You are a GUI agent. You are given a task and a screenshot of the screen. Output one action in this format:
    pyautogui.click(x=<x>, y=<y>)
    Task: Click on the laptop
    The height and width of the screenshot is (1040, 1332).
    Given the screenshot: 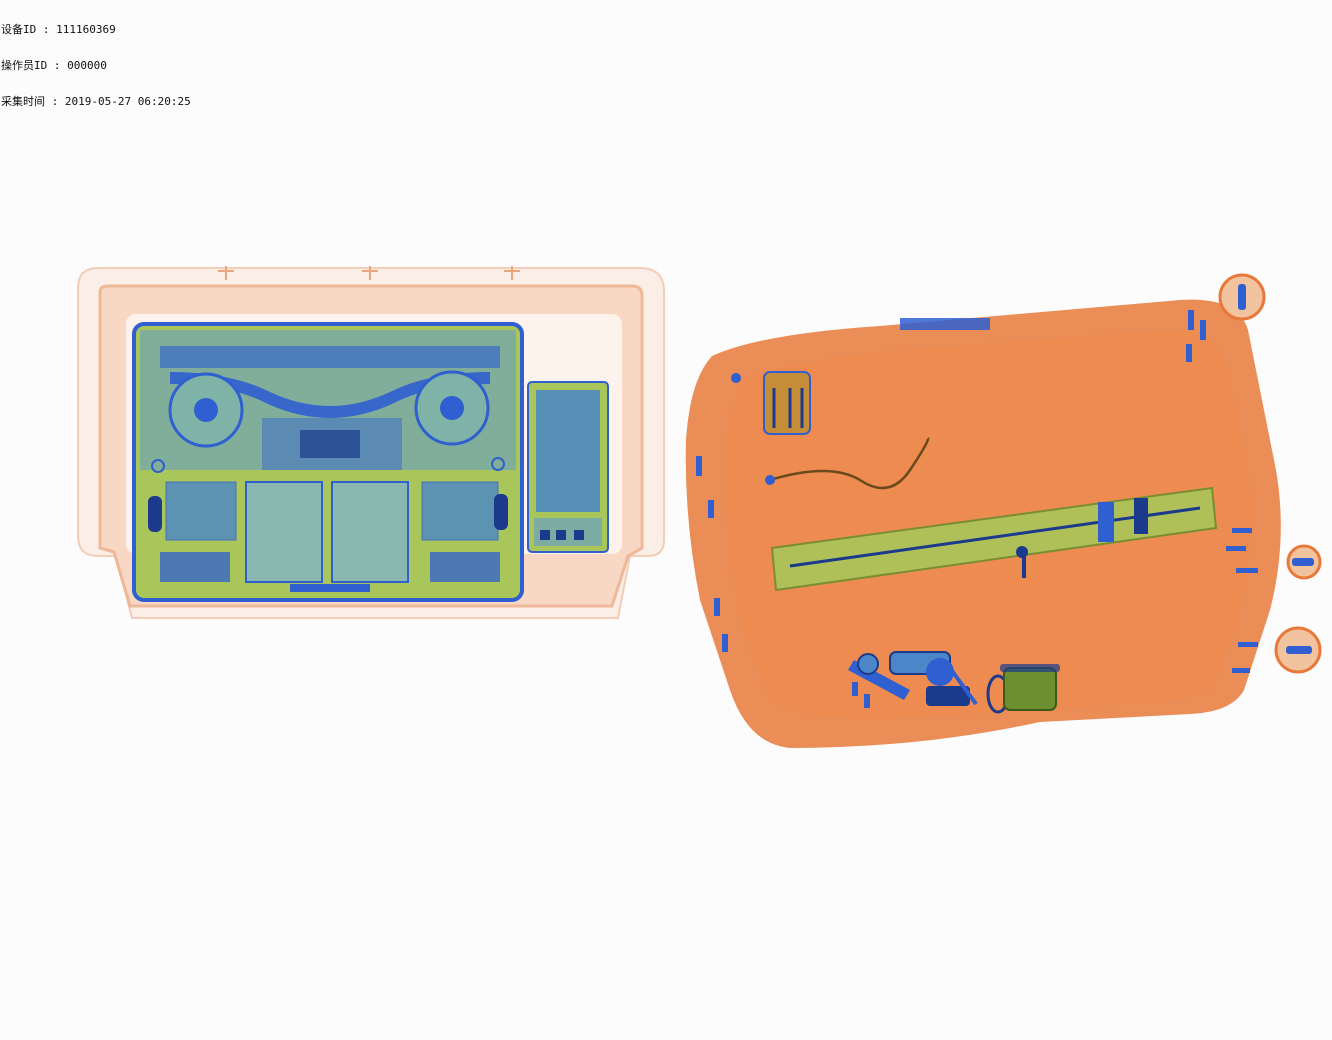 What is the action you would take?
    pyautogui.click(x=328, y=462)
    